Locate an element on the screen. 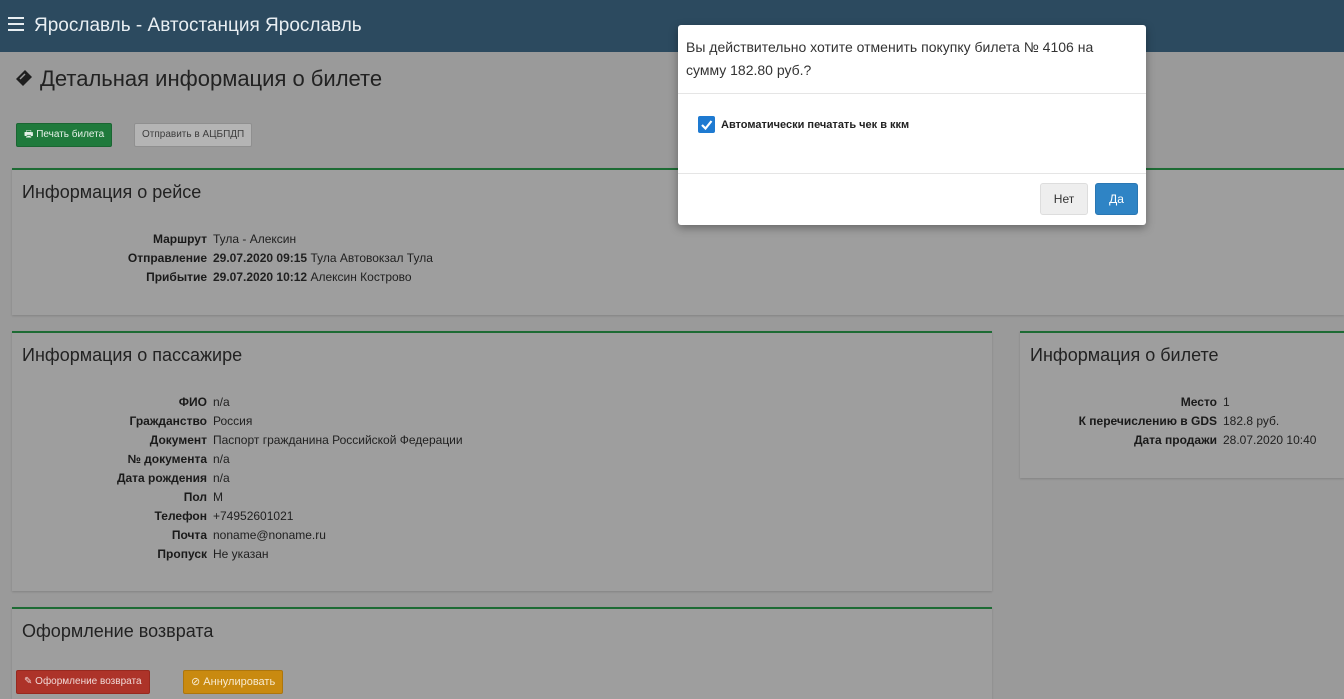 The height and width of the screenshot is (699, 1344). hamburger-icon is located at coordinates (16, 25).